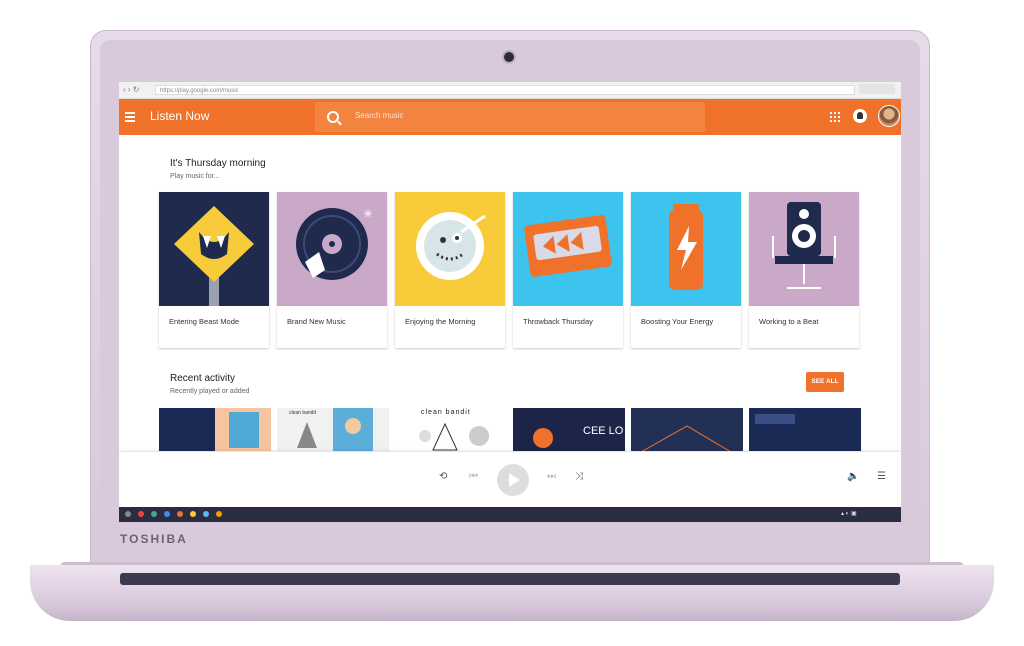 This screenshot has width=1024, height=646. What do you see at coordinates (333, 117) in the screenshot?
I see `search-icon` at bounding box center [333, 117].